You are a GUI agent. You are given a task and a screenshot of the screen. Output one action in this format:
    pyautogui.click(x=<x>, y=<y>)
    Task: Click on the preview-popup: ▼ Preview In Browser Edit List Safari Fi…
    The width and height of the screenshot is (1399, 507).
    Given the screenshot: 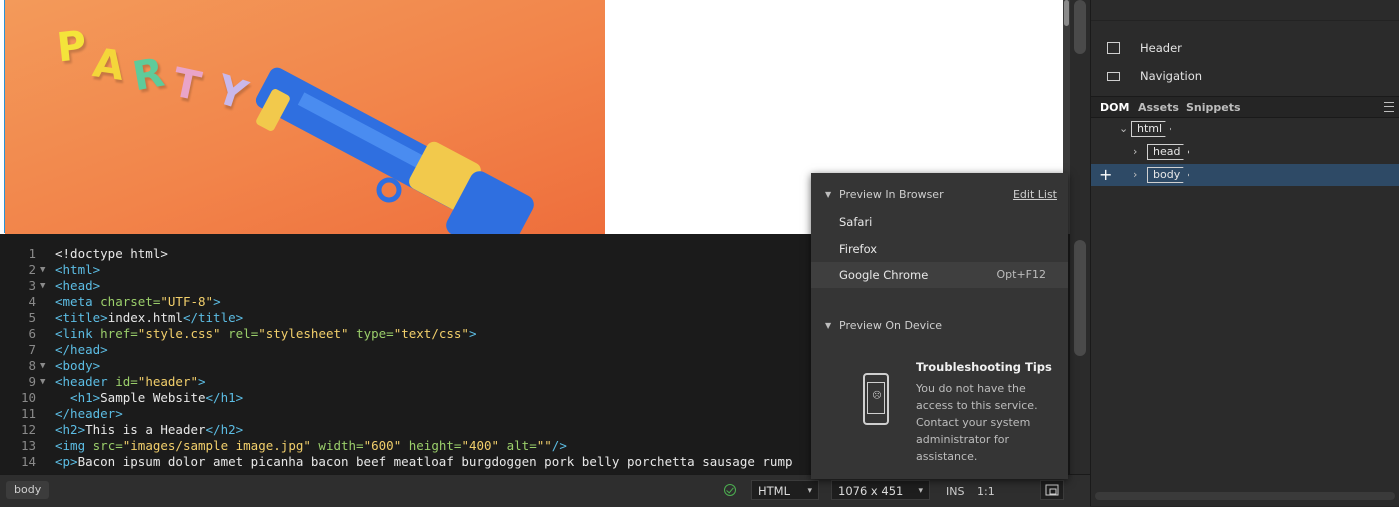 What is the action you would take?
    pyautogui.click(x=939, y=326)
    